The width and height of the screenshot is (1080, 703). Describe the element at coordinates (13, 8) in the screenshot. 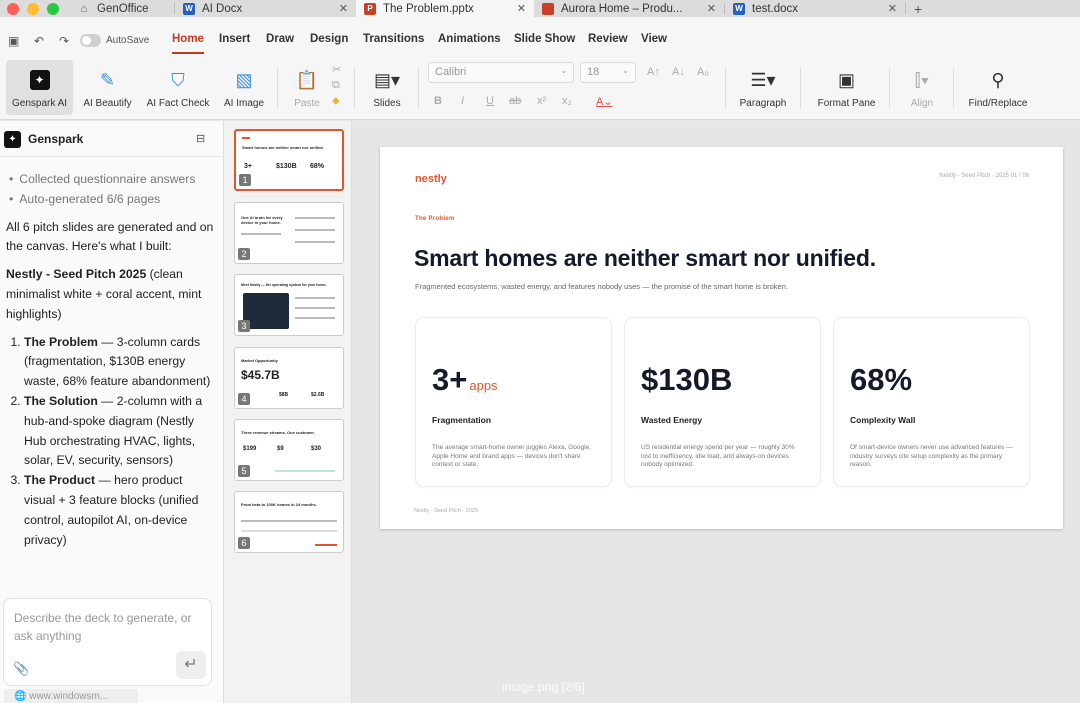

I see `close-window-button` at that location.